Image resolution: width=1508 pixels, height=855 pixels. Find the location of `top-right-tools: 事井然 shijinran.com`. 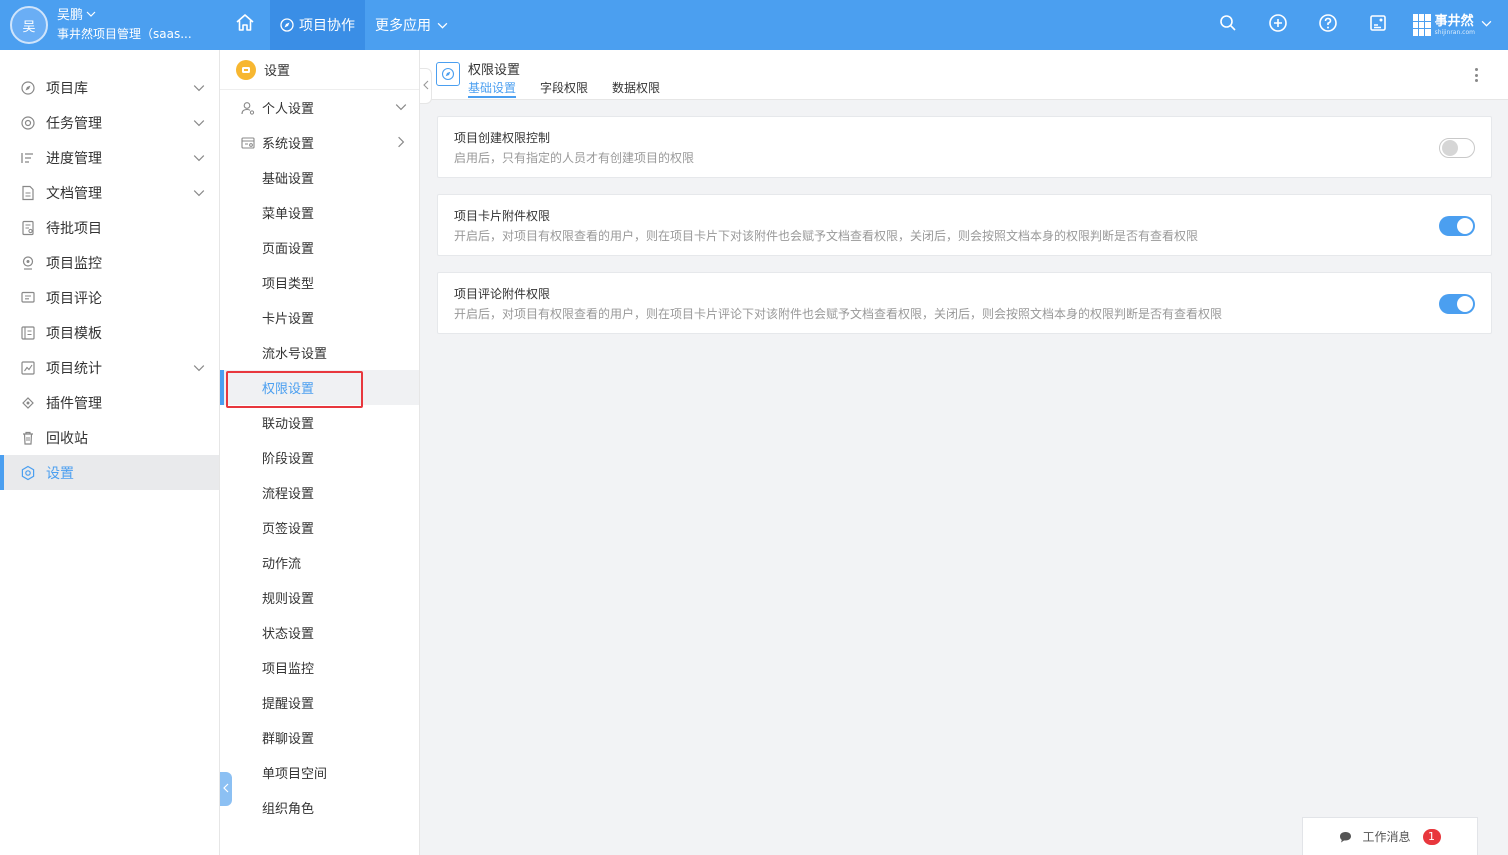

top-right-tools: 事井然 shijinran.com is located at coordinates (1355, 25).